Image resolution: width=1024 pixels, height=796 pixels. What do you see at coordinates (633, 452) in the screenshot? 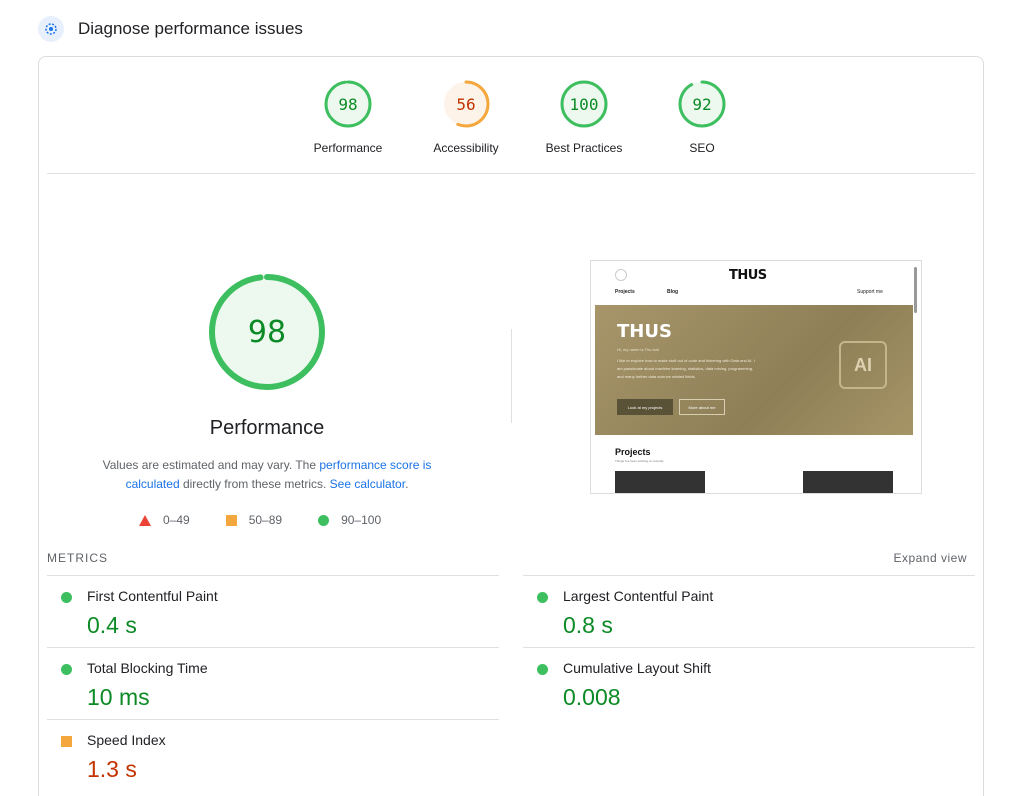
I see `thumb-projects-title: Projects` at bounding box center [633, 452].